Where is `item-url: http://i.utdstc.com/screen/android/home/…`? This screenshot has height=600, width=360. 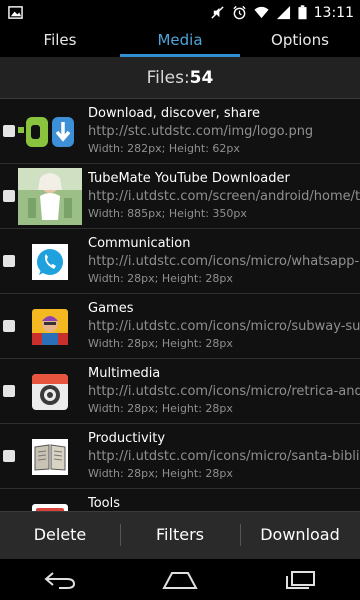
item-url: http://i.utdstc.com/screen/android/home/… is located at coordinates (224, 196).